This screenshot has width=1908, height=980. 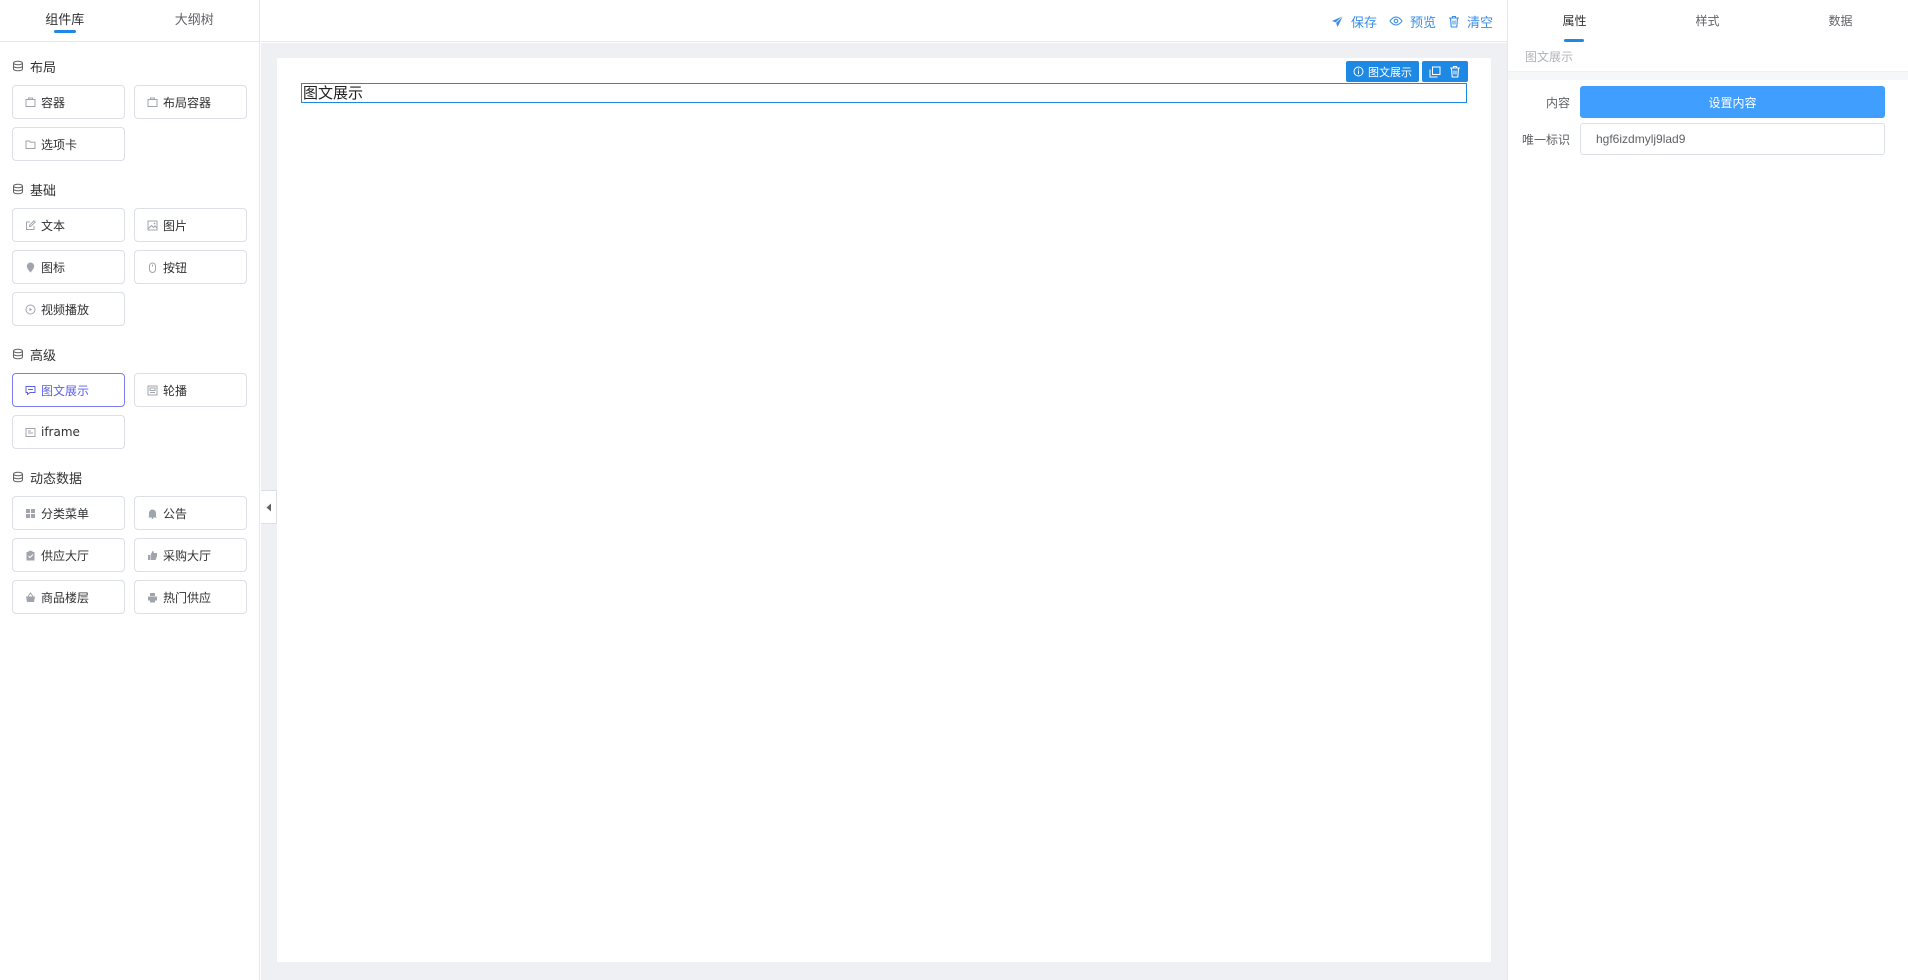 What do you see at coordinates (1358, 71) in the screenshot?
I see `info-icon` at bounding box center [1358, 71].